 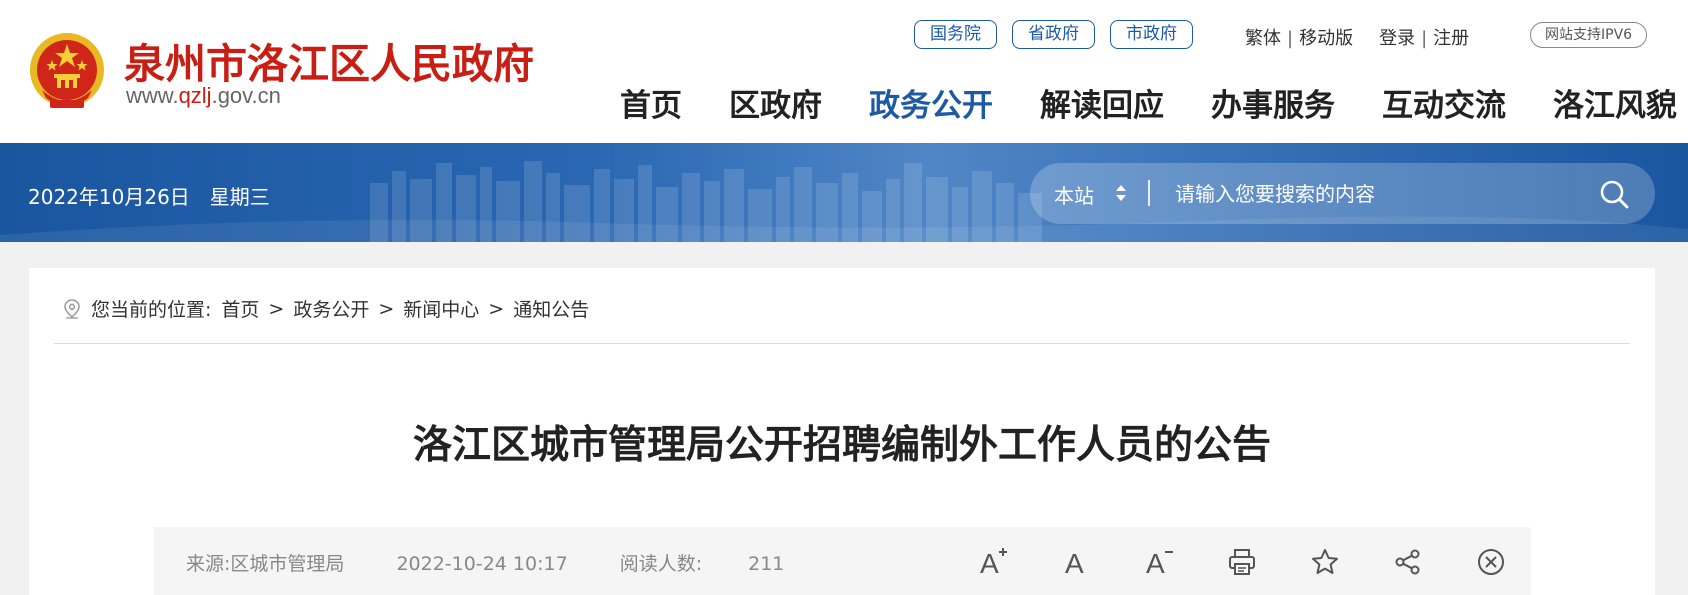 I want to click on font-decrease-glyph: A, so click(x=1155, y=563).